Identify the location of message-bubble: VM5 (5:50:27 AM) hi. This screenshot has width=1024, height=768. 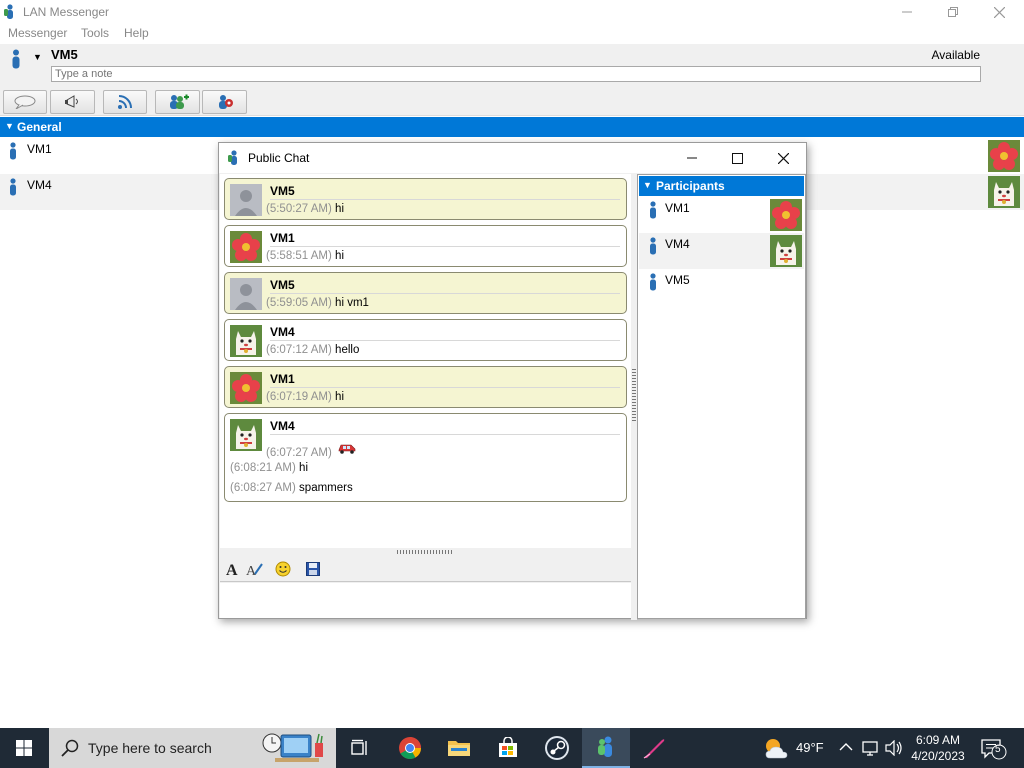
(425, 199).